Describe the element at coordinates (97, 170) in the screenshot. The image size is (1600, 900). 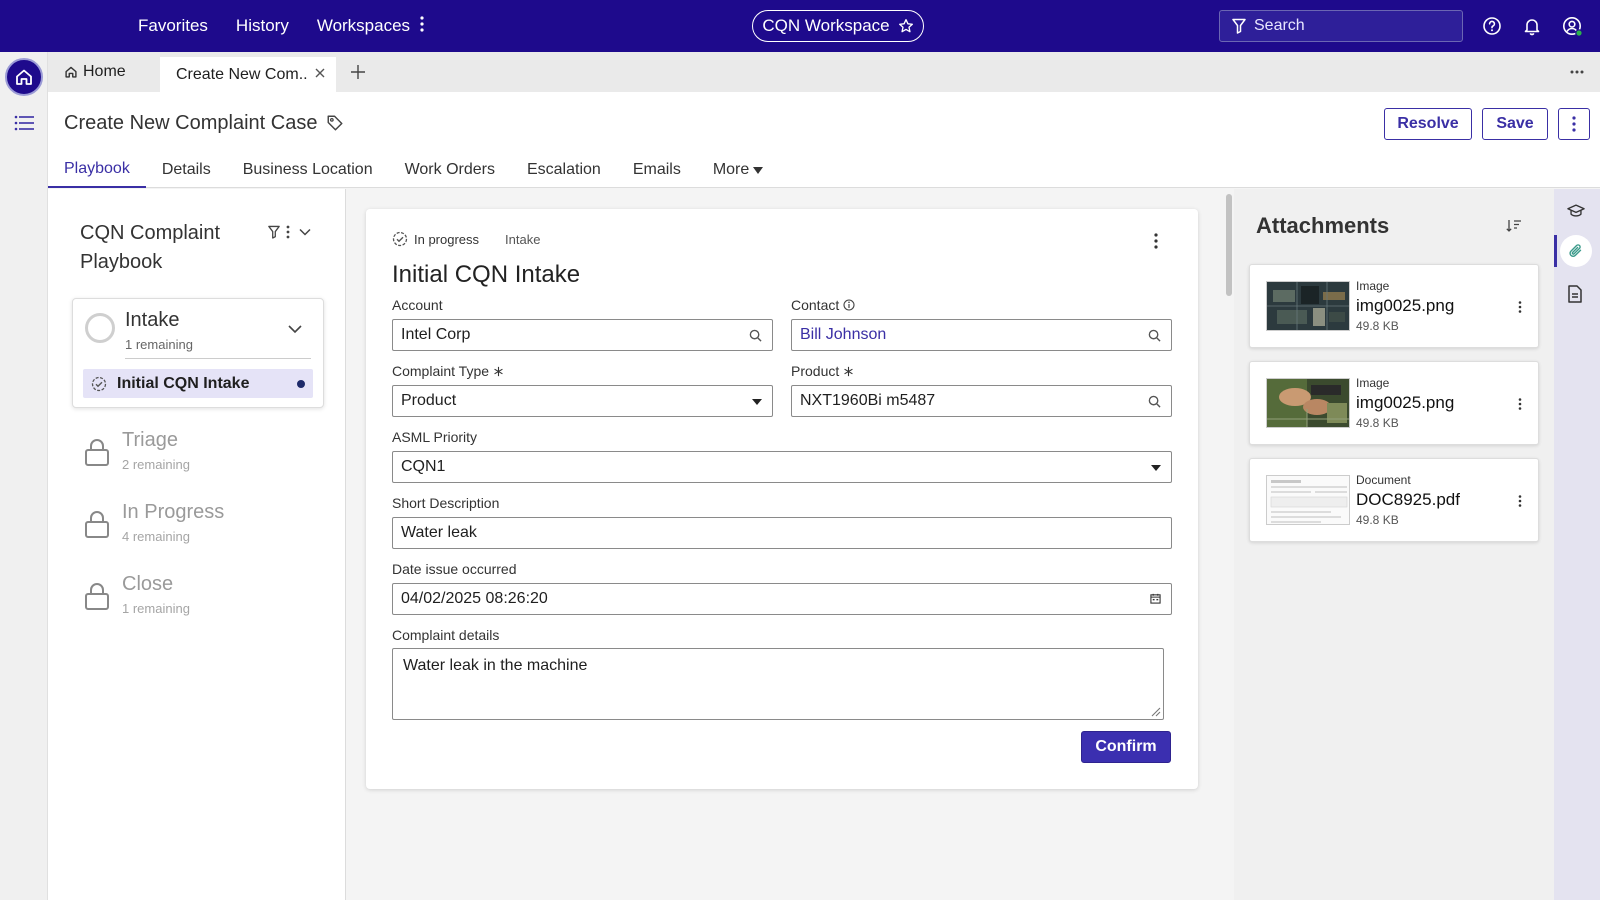
I see `tab-playbook: Playbook` at that location.